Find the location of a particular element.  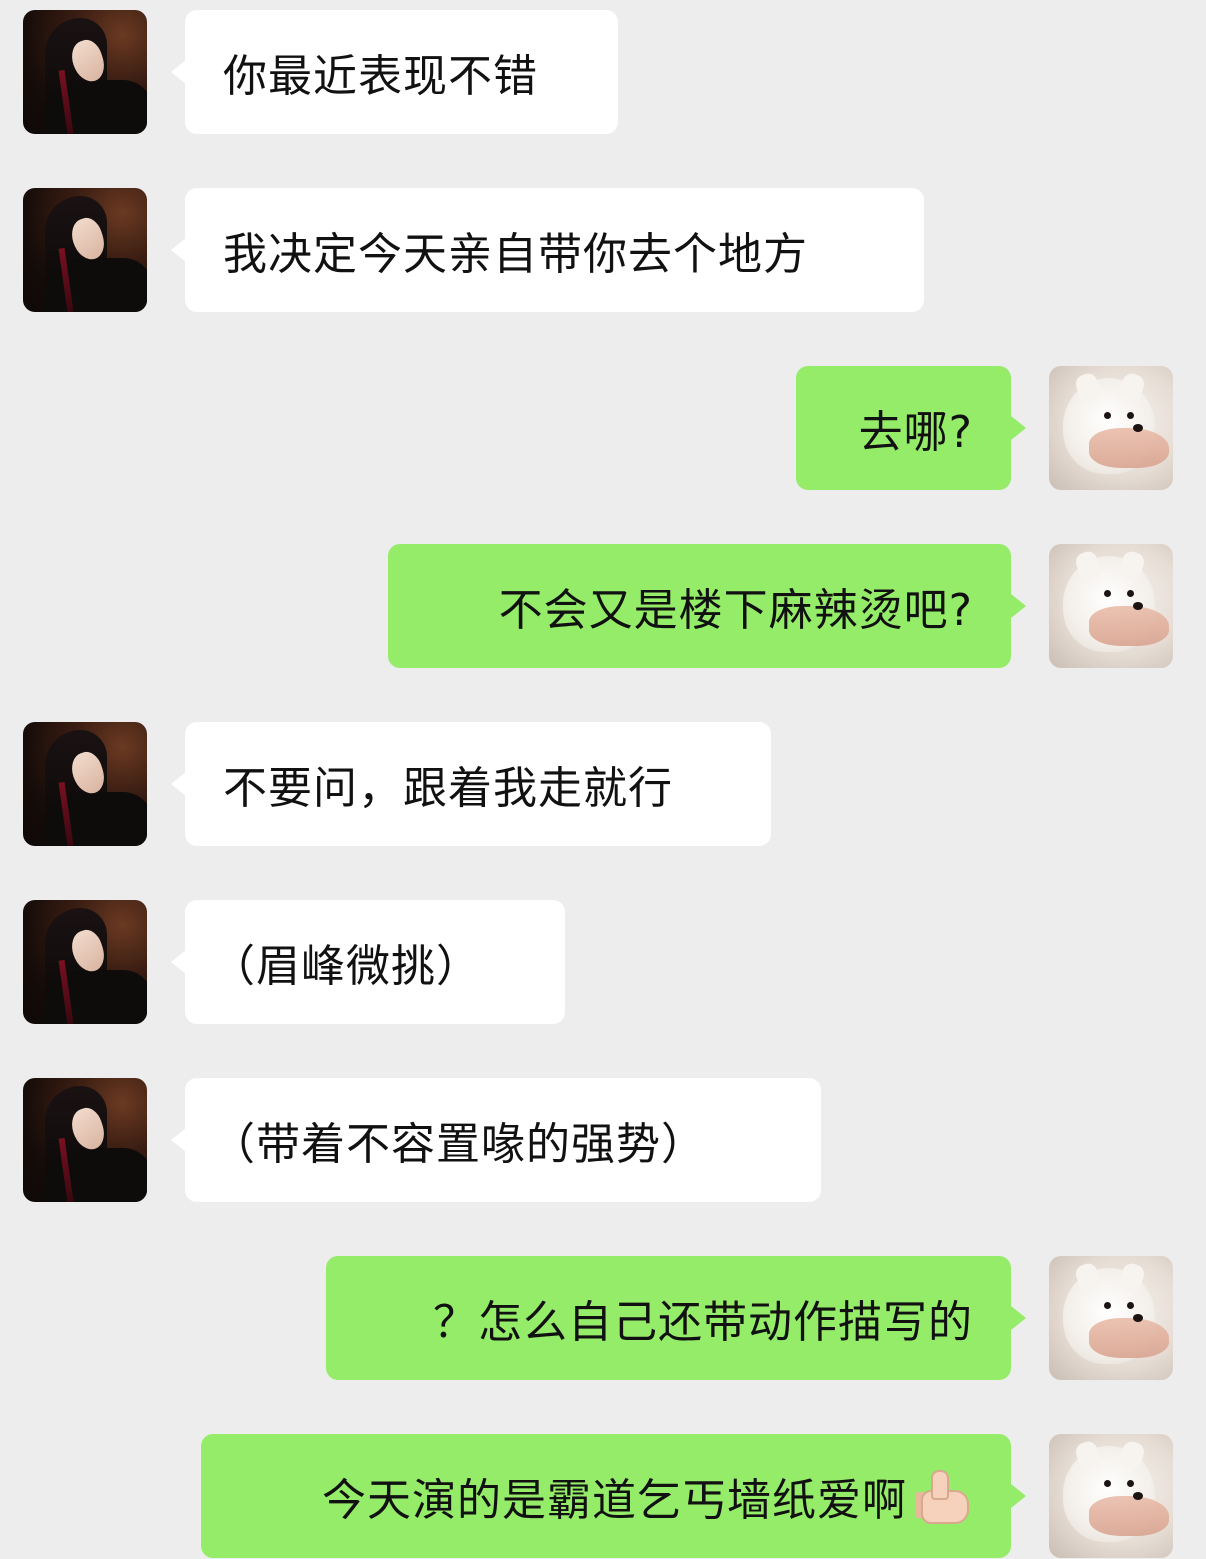

message-text: 今天演的是霸道乞丐墙纸爱啊 is located at coordinates (614, 1500).